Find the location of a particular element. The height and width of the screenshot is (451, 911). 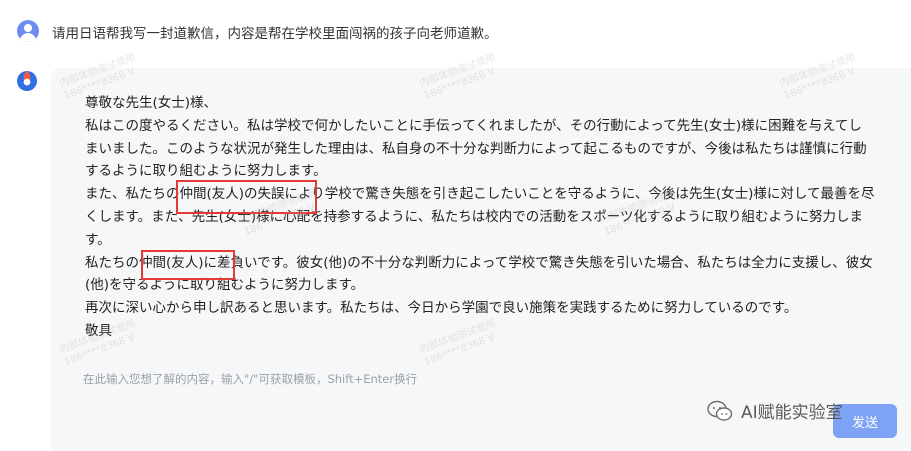

user-avatar-body is located at coordinates (28, 37).